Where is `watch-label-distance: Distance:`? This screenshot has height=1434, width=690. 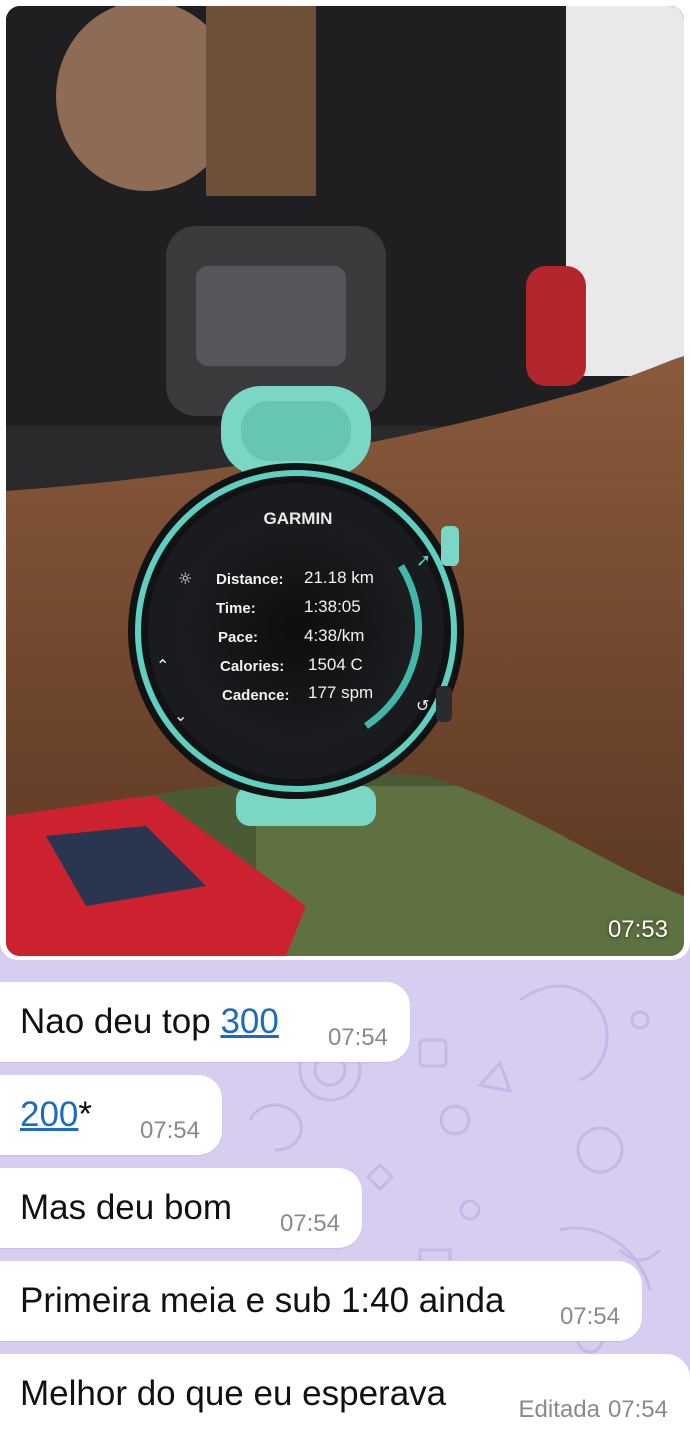 watch-label-distance: Distance: is located at coordinates (250, 579).